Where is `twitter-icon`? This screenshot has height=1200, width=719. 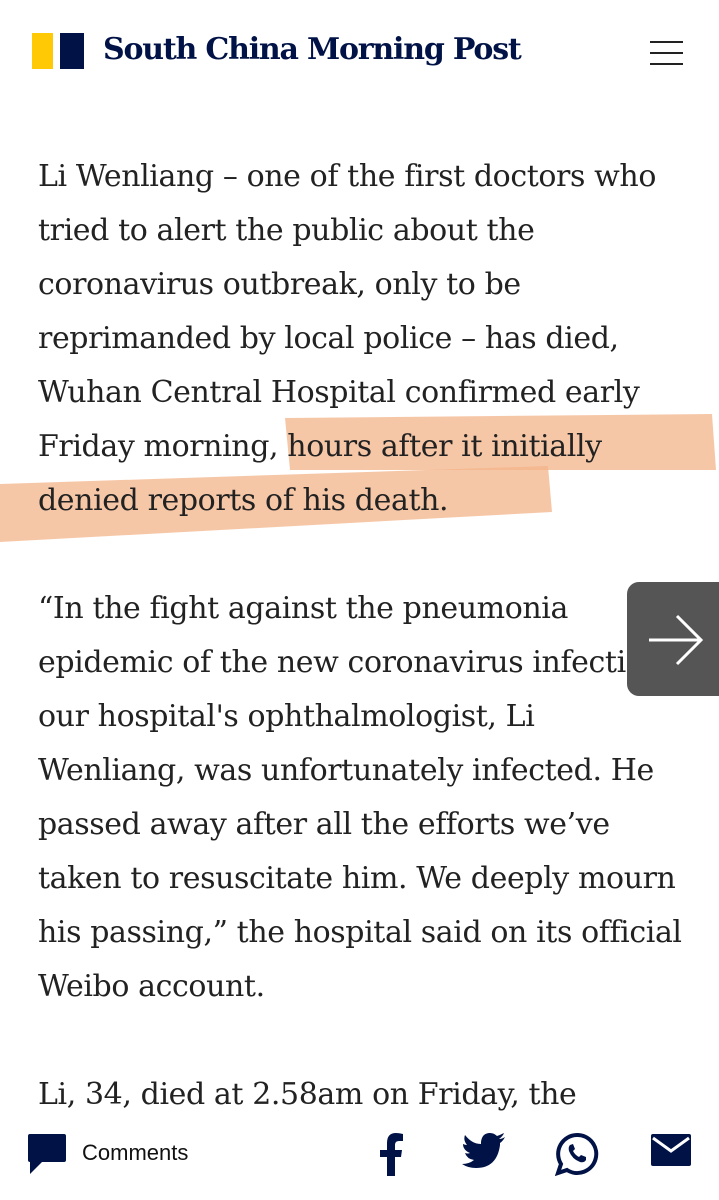
twitter-icon is located at coordinates (484, 1152).